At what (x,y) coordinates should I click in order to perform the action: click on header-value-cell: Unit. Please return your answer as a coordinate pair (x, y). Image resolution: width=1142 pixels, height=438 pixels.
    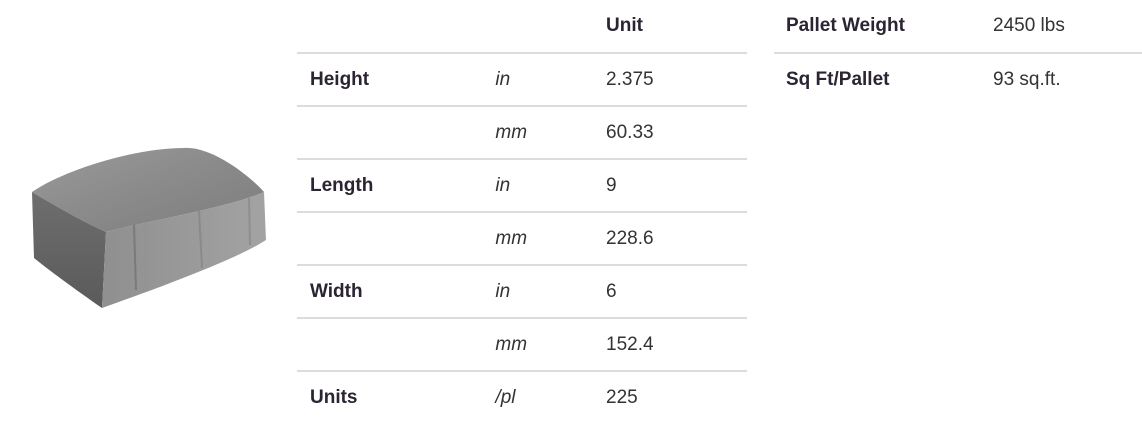
    Looking at the image, I should click on (670, 27).